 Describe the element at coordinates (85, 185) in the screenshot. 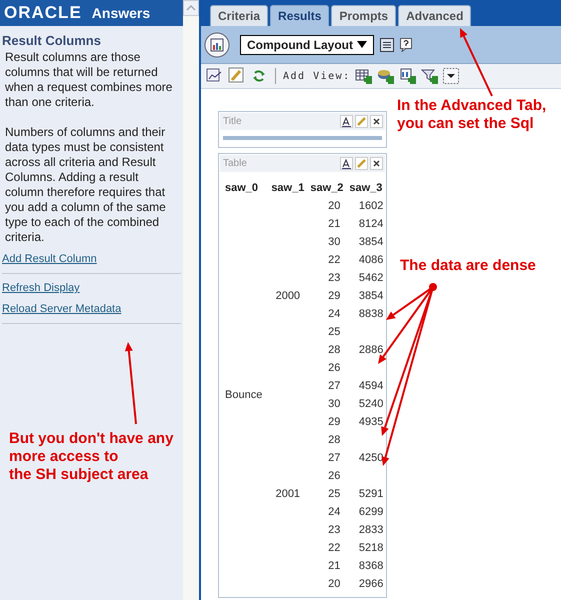

I see `help-paragraph: Numbers of columns and their data types must be consistent across all criteria and Result Columns. Adding a result column therefore requires that you add a column of the same type to each of the combined criteria.` at that location.